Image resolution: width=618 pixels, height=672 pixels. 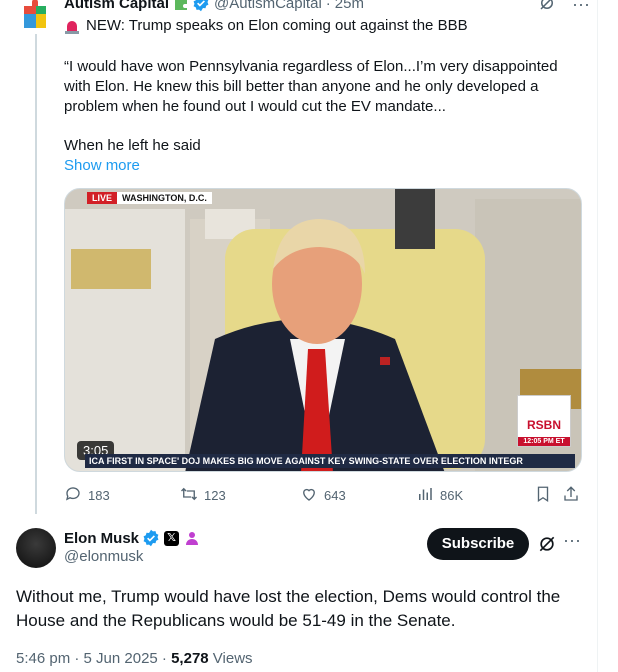 What do you see at coordinates (132, 145) in the screenshot?
I see `parent-second-paragraph: When he left he said` at bounding box center [132, 145].